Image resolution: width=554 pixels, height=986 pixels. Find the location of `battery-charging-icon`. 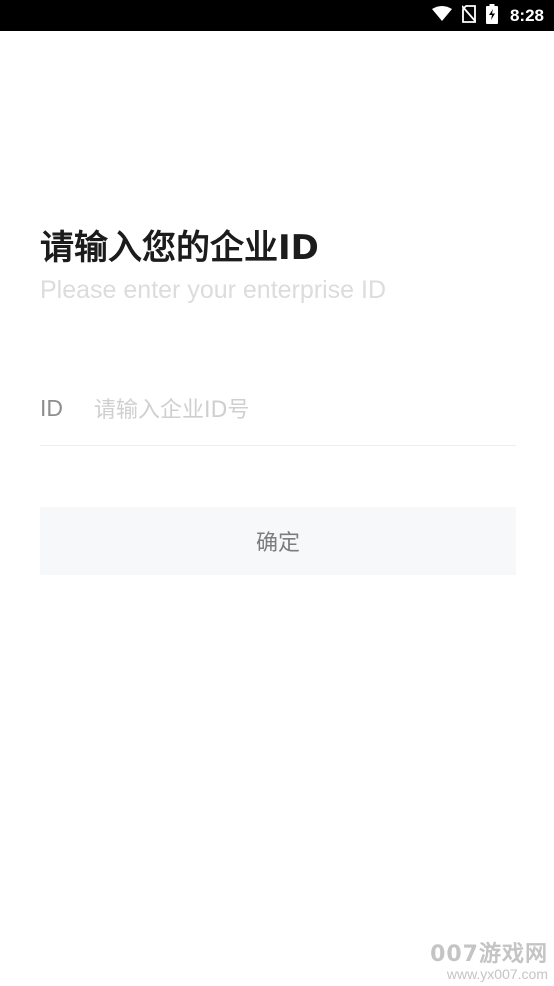

battery-charging-icon is located at coordinates (491, 15).